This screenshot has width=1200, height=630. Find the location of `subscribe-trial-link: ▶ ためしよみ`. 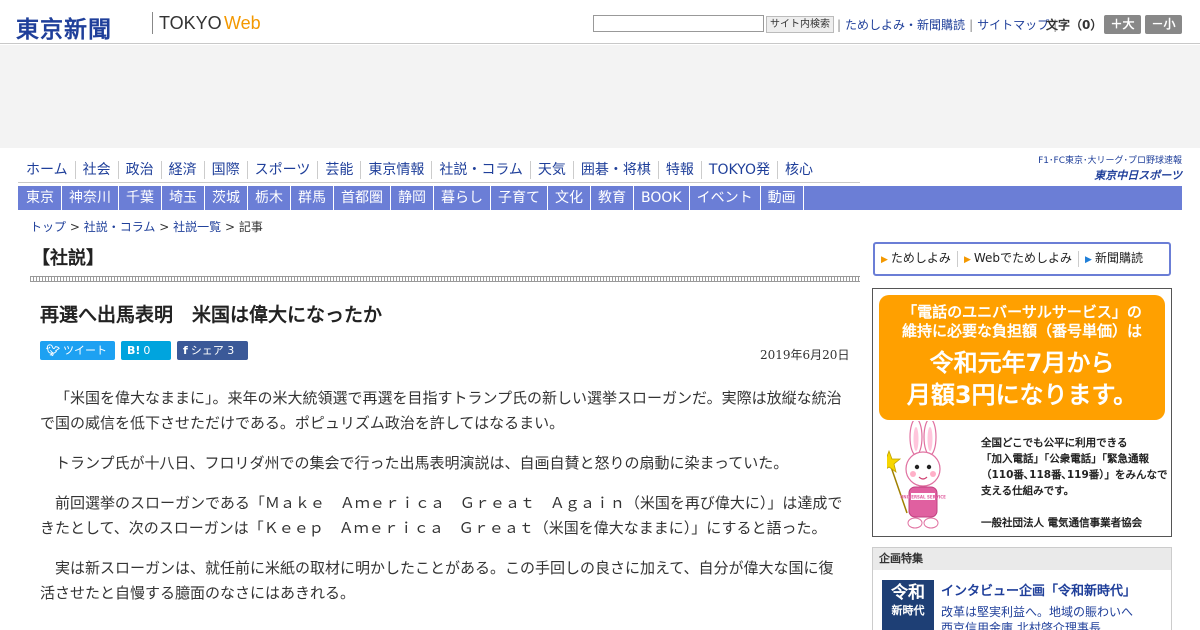

subscribe-trial-link: ▶ ためしよみ is located at coordinates (916, 259).